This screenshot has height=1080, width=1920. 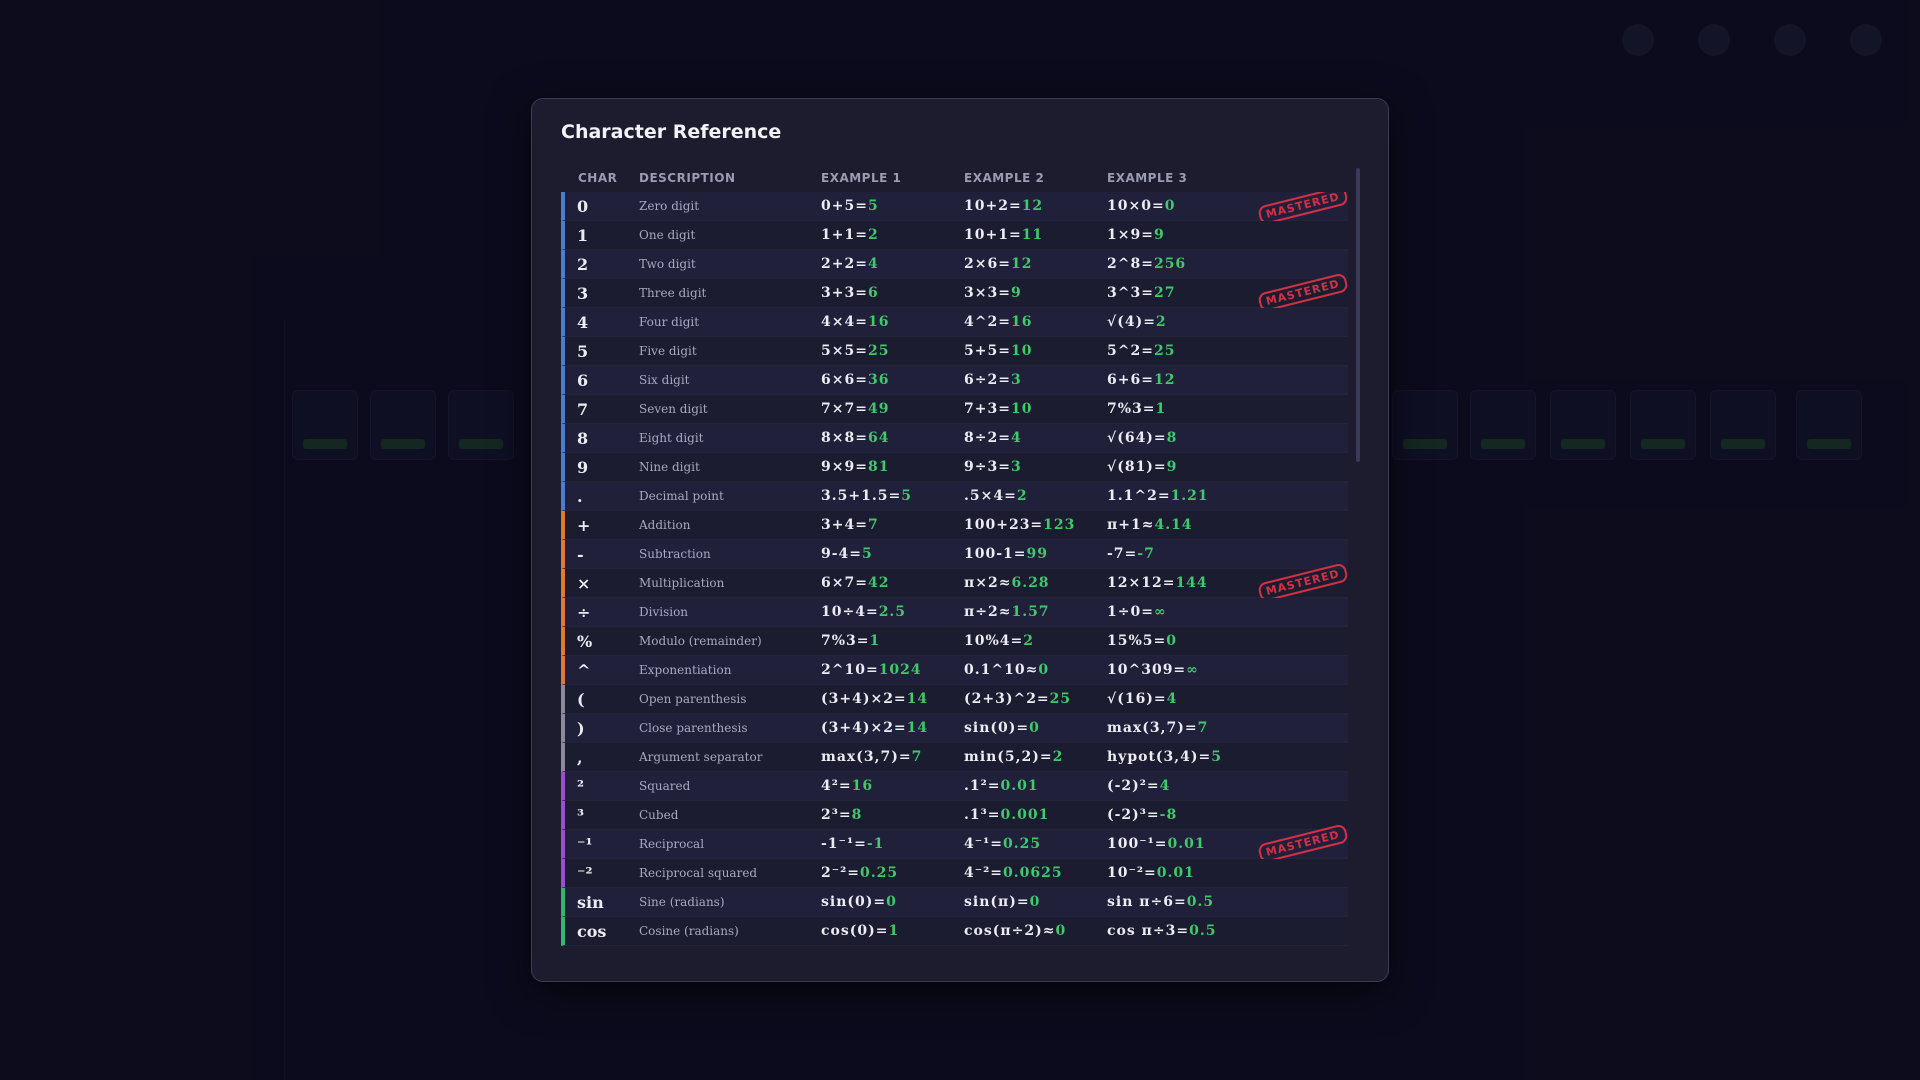 What do you see at coordinates (1165, 786) in the screenshot?
I see `example-result: 4` at bounding box center [1165, 786].